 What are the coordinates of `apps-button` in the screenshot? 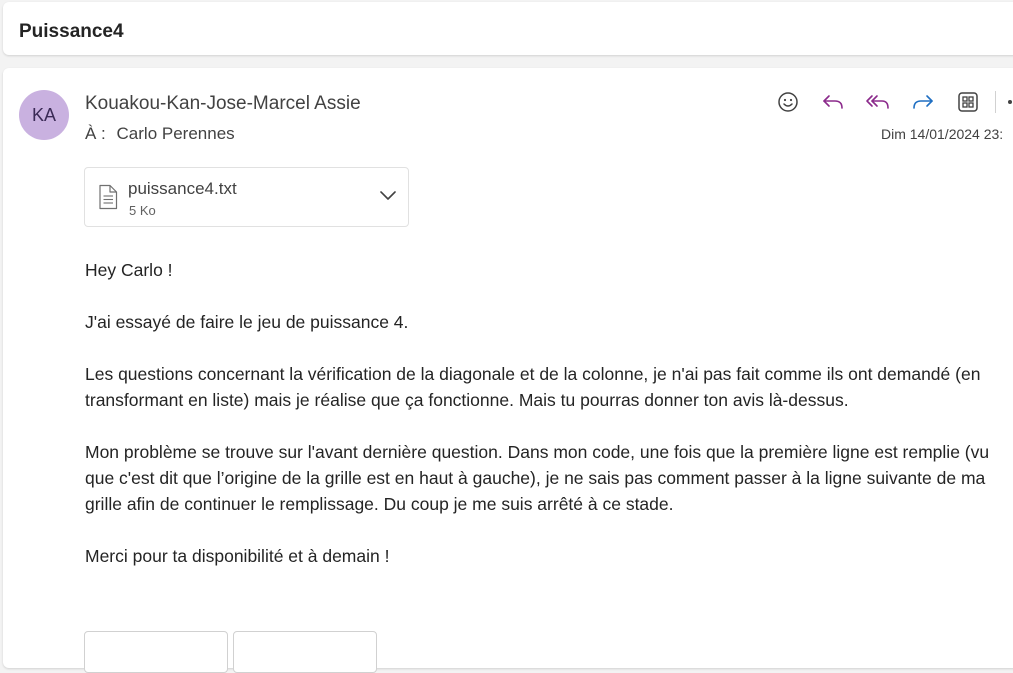 It's located at (968, 102).